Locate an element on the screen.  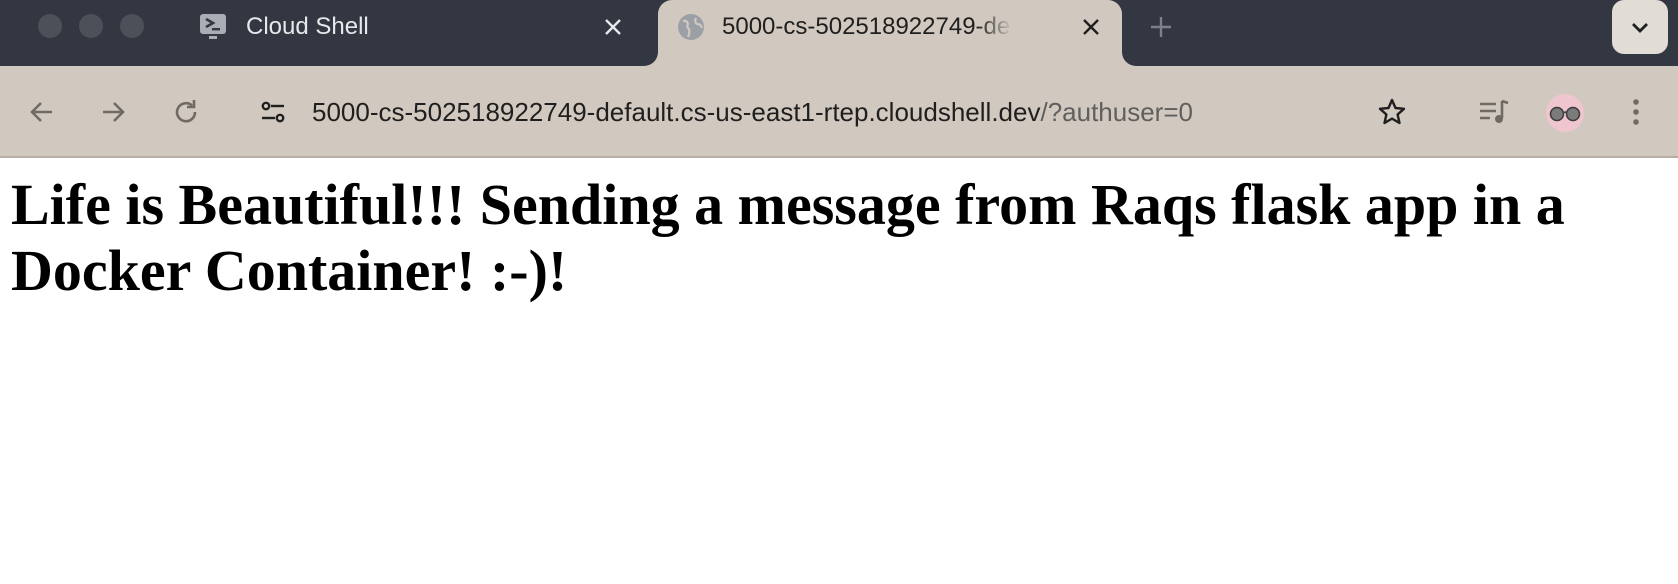
back-icon is located at coordinates (41, 112).